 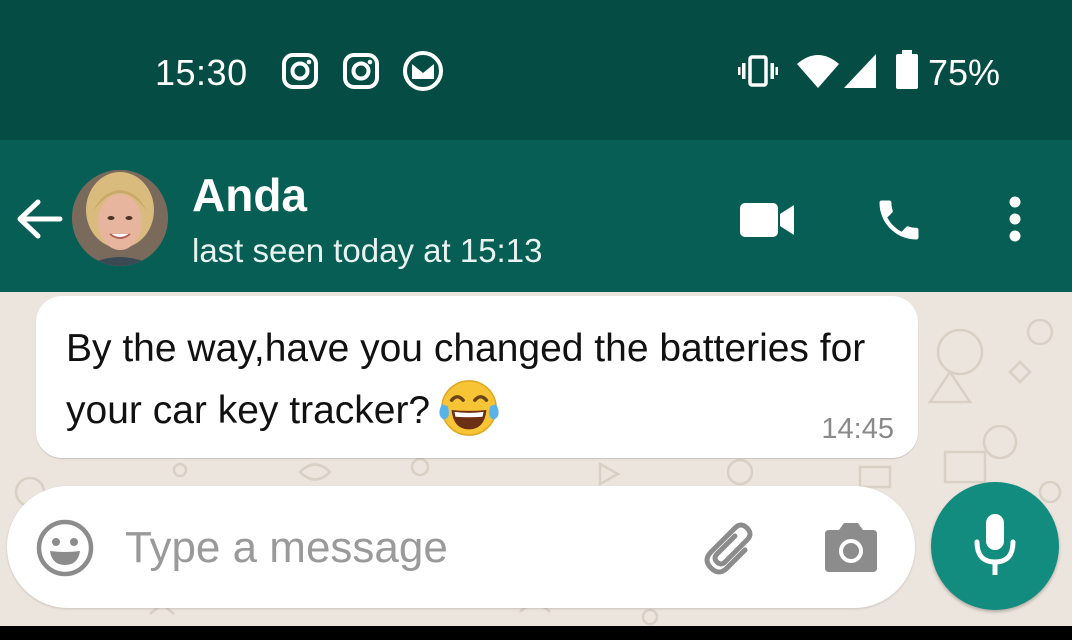 What do you see at coordinates (1015, 219) in the screenshot?
I see `more-vert-icon` at bounding box center [1015, 219].